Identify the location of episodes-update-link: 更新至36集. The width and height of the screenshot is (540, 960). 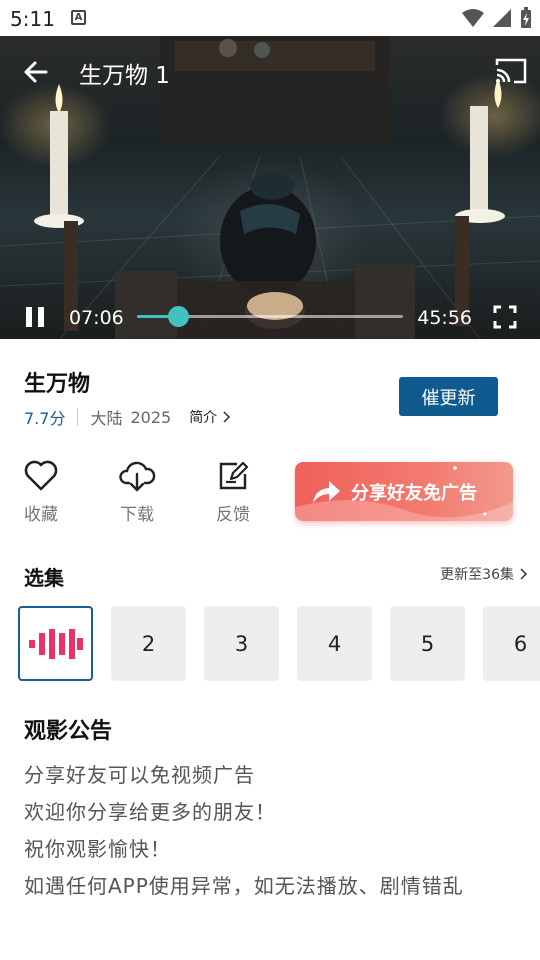
(484, 574).